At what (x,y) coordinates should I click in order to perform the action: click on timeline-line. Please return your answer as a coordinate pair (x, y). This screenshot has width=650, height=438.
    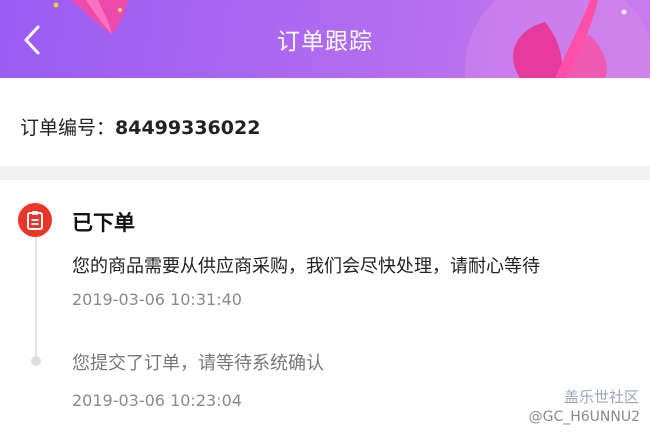
    Looking at the image, I should click on (36, 296).